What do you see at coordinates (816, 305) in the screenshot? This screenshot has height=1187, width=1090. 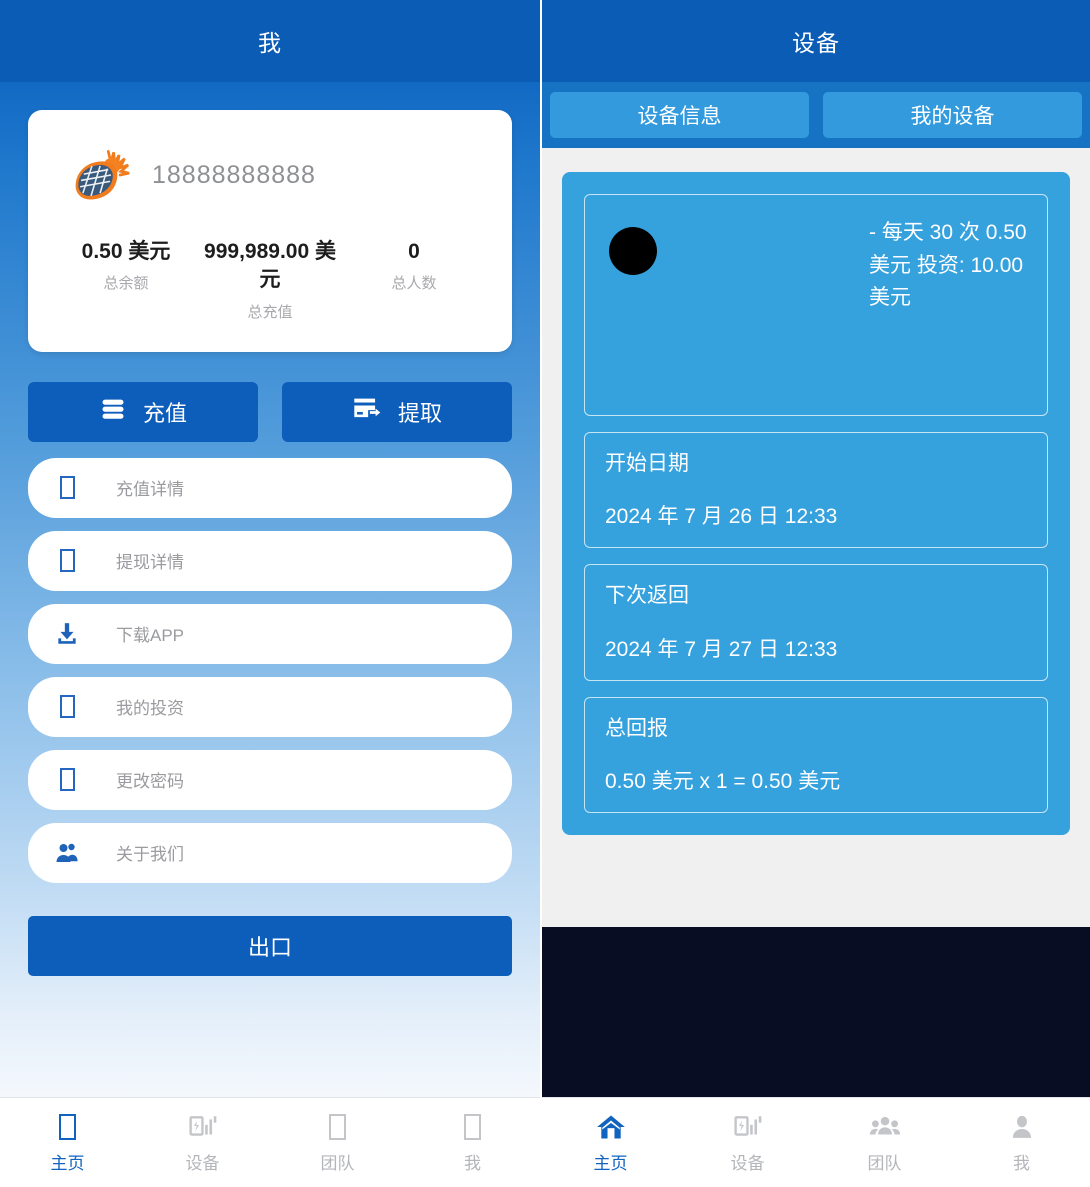 I see `device-summary-box: - 每天 30 次 0.50 美元 投资: 10.00 美元` at bounding box center [816, 305].